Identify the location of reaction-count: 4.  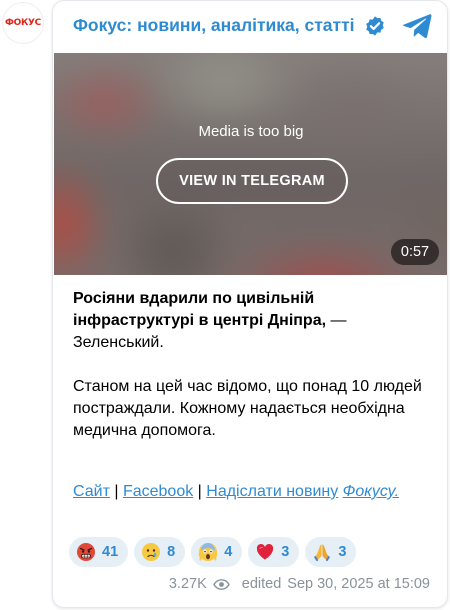
(228, 552).